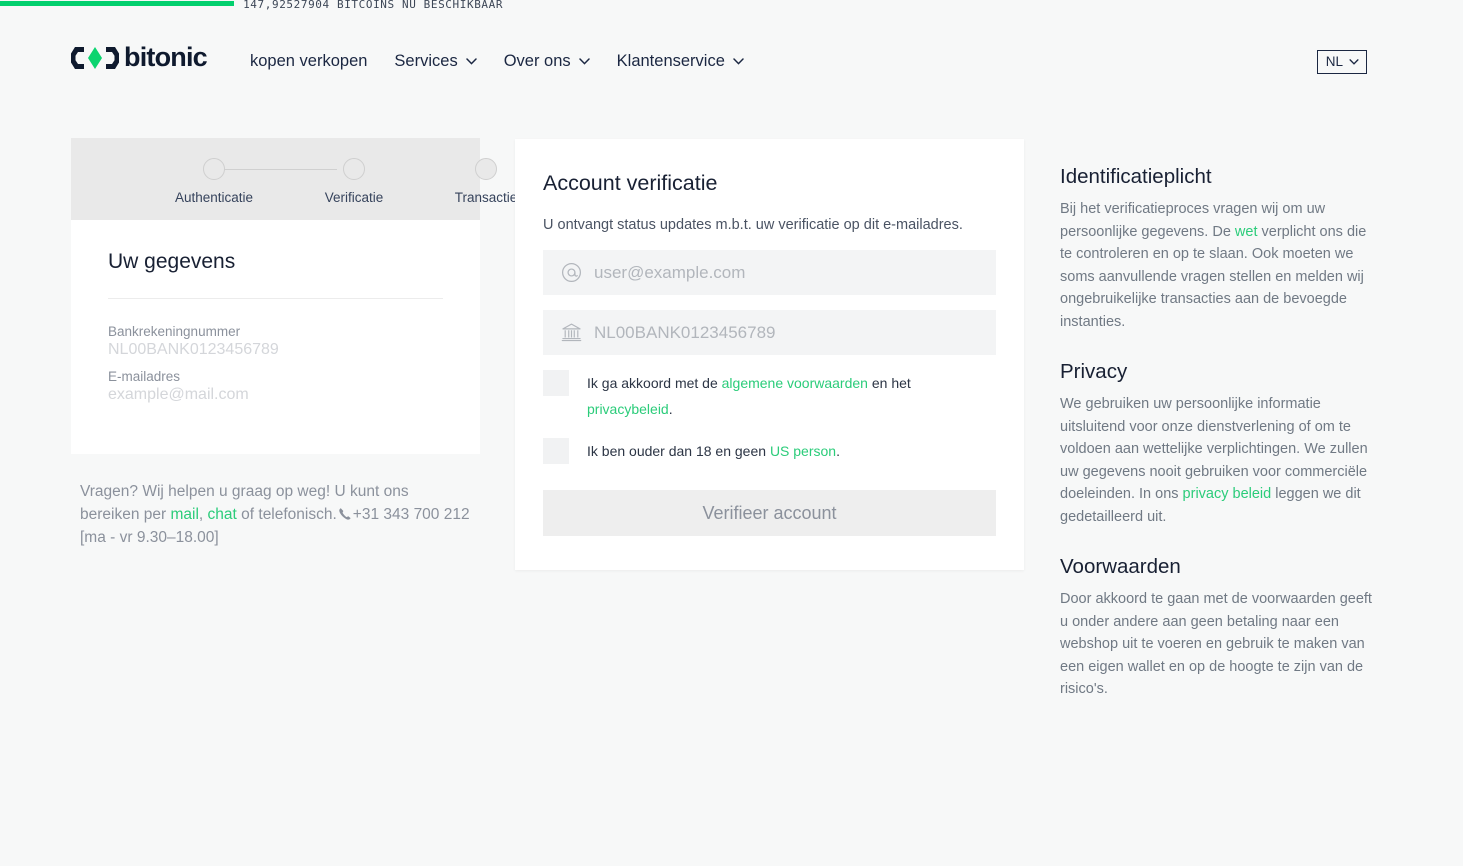  I want to click on help-text-part2: of telefonisch., so click(286, 514).